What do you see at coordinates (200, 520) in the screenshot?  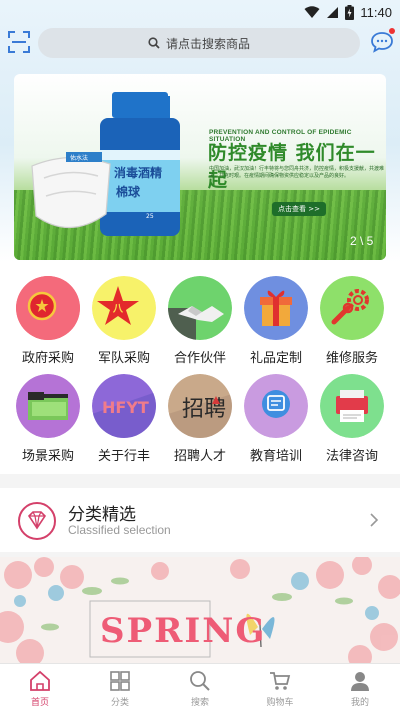 I see `classified-selection-row: 分类精选 Classified selection` at bounding box center [200, 520].